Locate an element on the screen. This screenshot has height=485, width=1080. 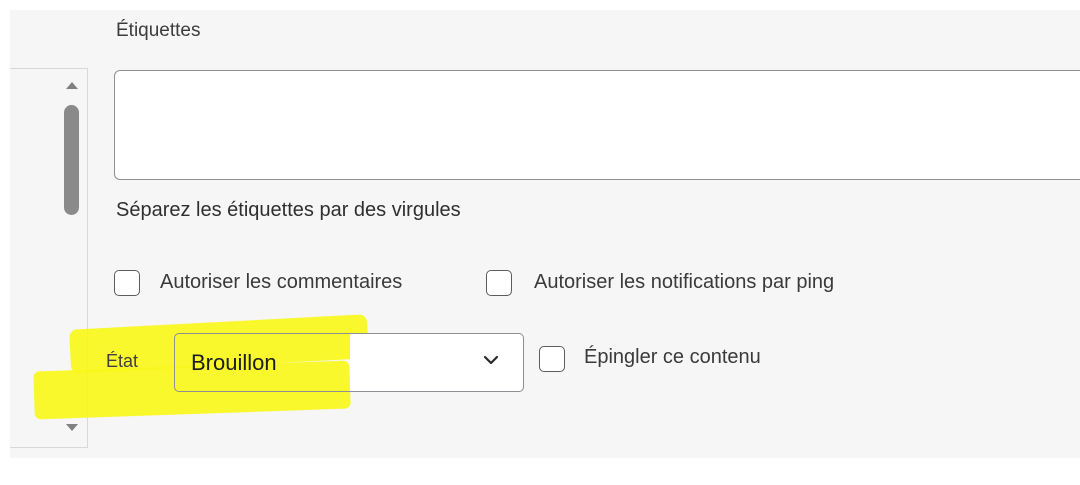
scrollbar-thumb is located at coordinates (71, 160).